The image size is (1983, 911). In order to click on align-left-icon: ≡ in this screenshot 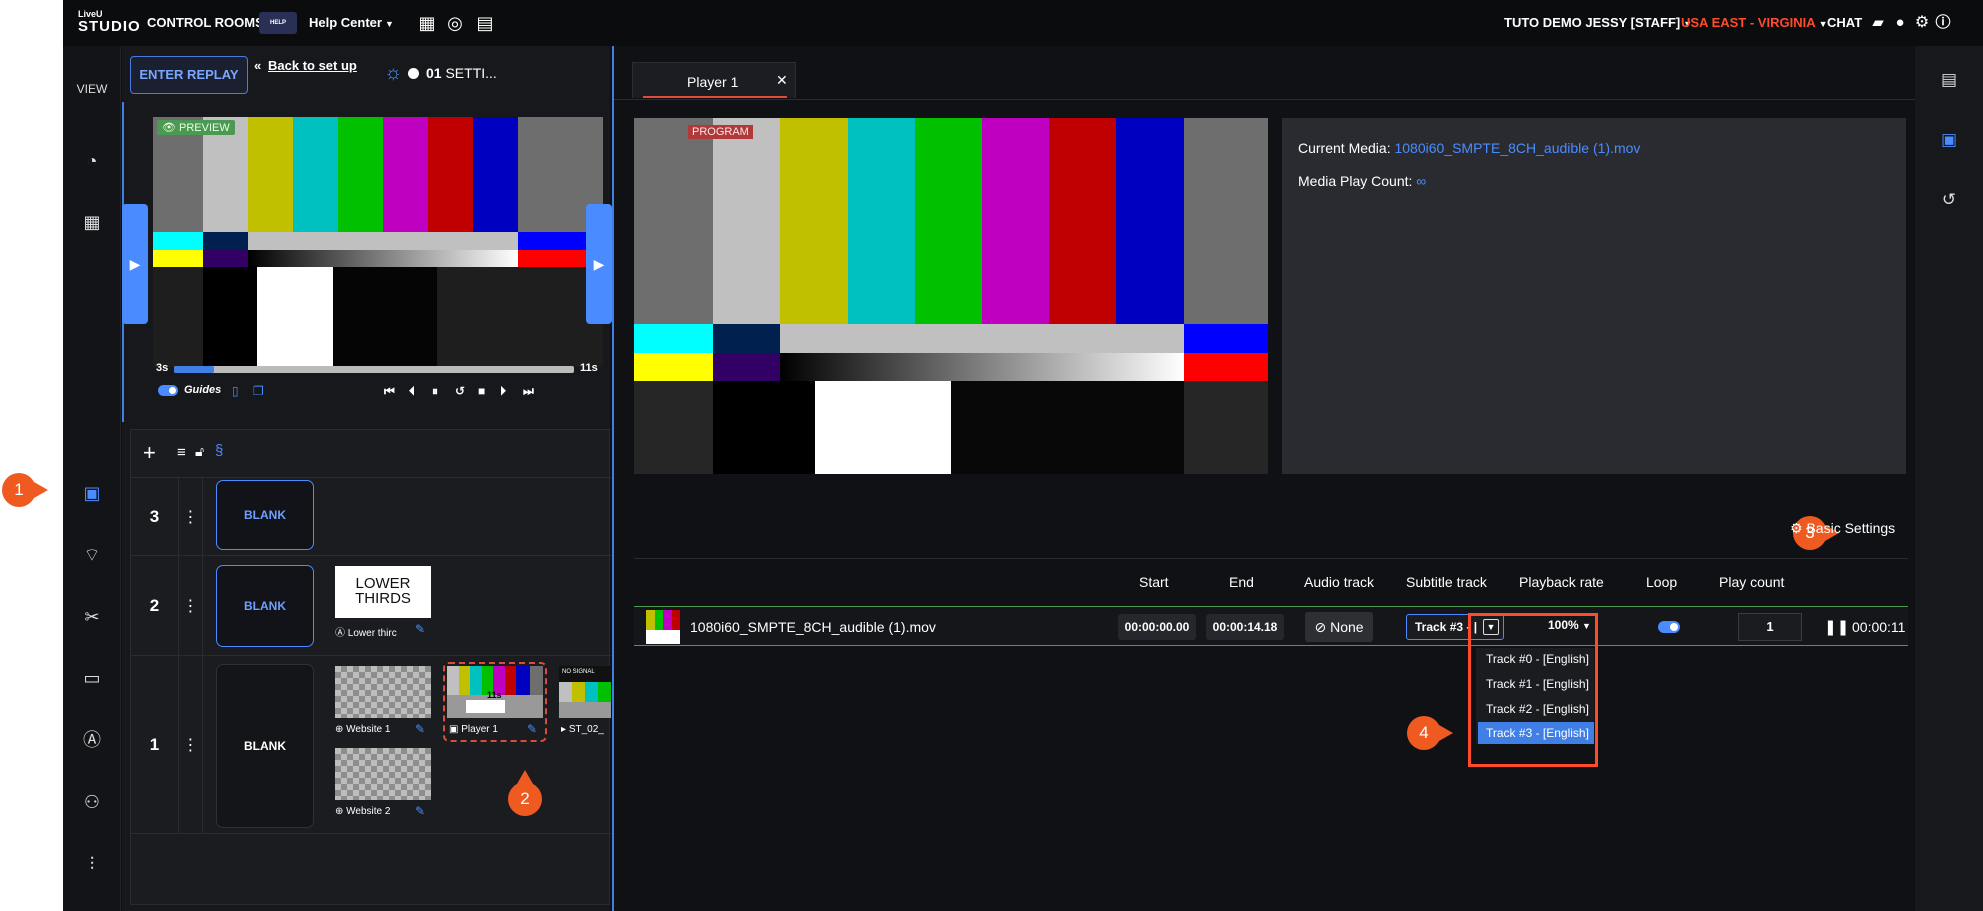, I will do `click(181, 452)`.